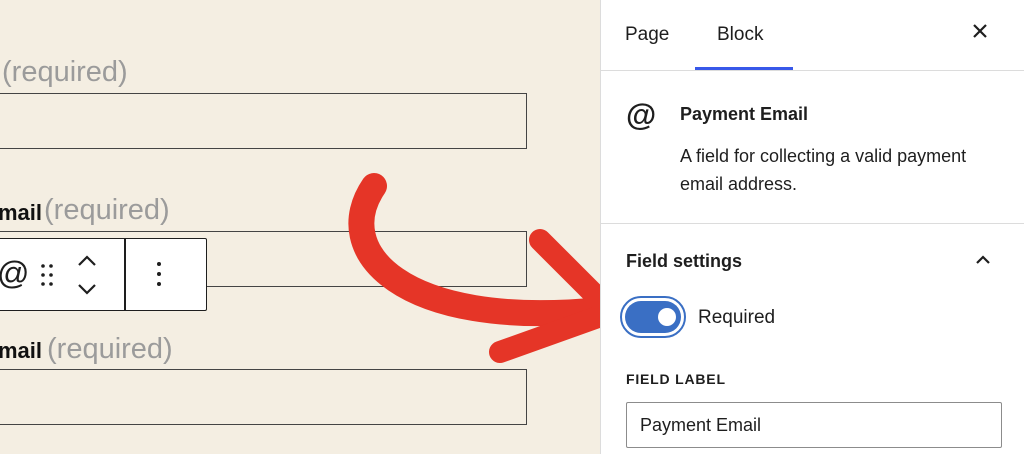 Image resolution: width=1024 pixels, height=454 pixels. I want to click on at-sign-icon: @, so click(641, 114).